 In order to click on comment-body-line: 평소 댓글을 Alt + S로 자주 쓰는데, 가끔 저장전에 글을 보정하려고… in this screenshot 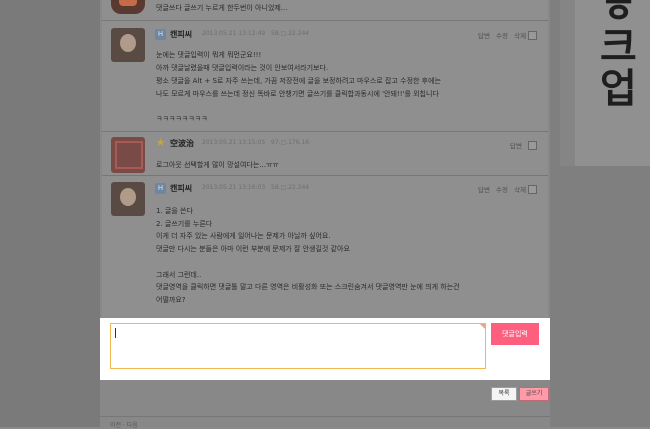, I will do `click(299, 81)`.